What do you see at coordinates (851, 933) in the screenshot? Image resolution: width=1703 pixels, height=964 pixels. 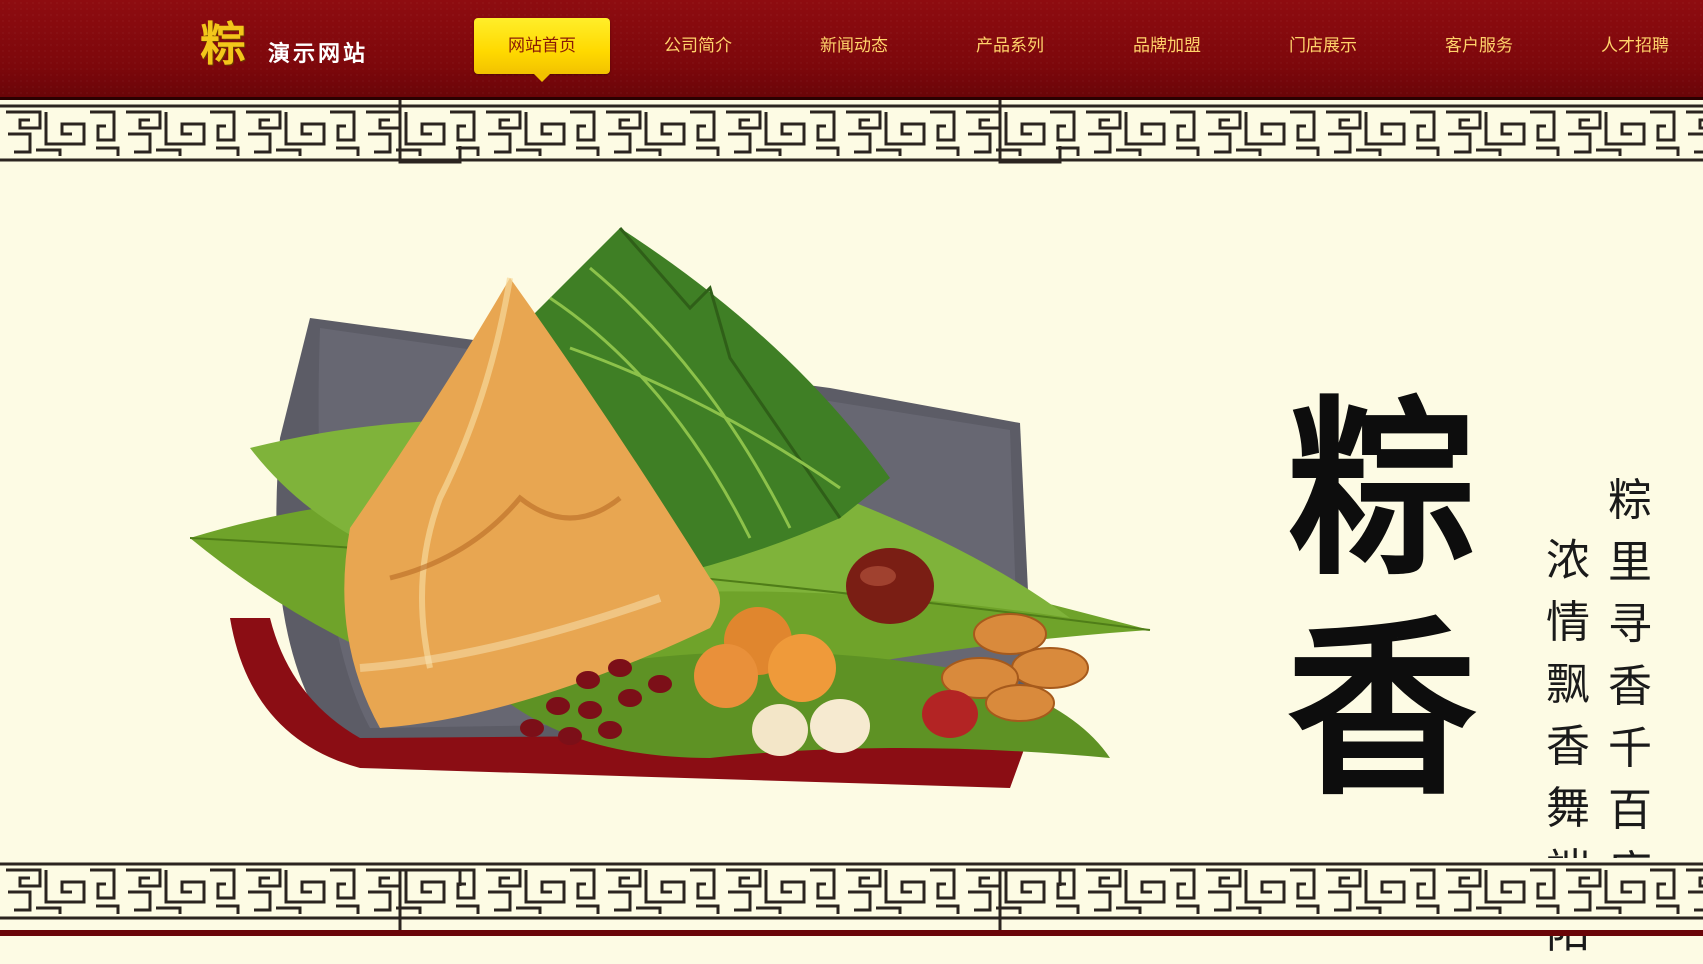 I see `footer-edge` at bounding box center [851, 933].